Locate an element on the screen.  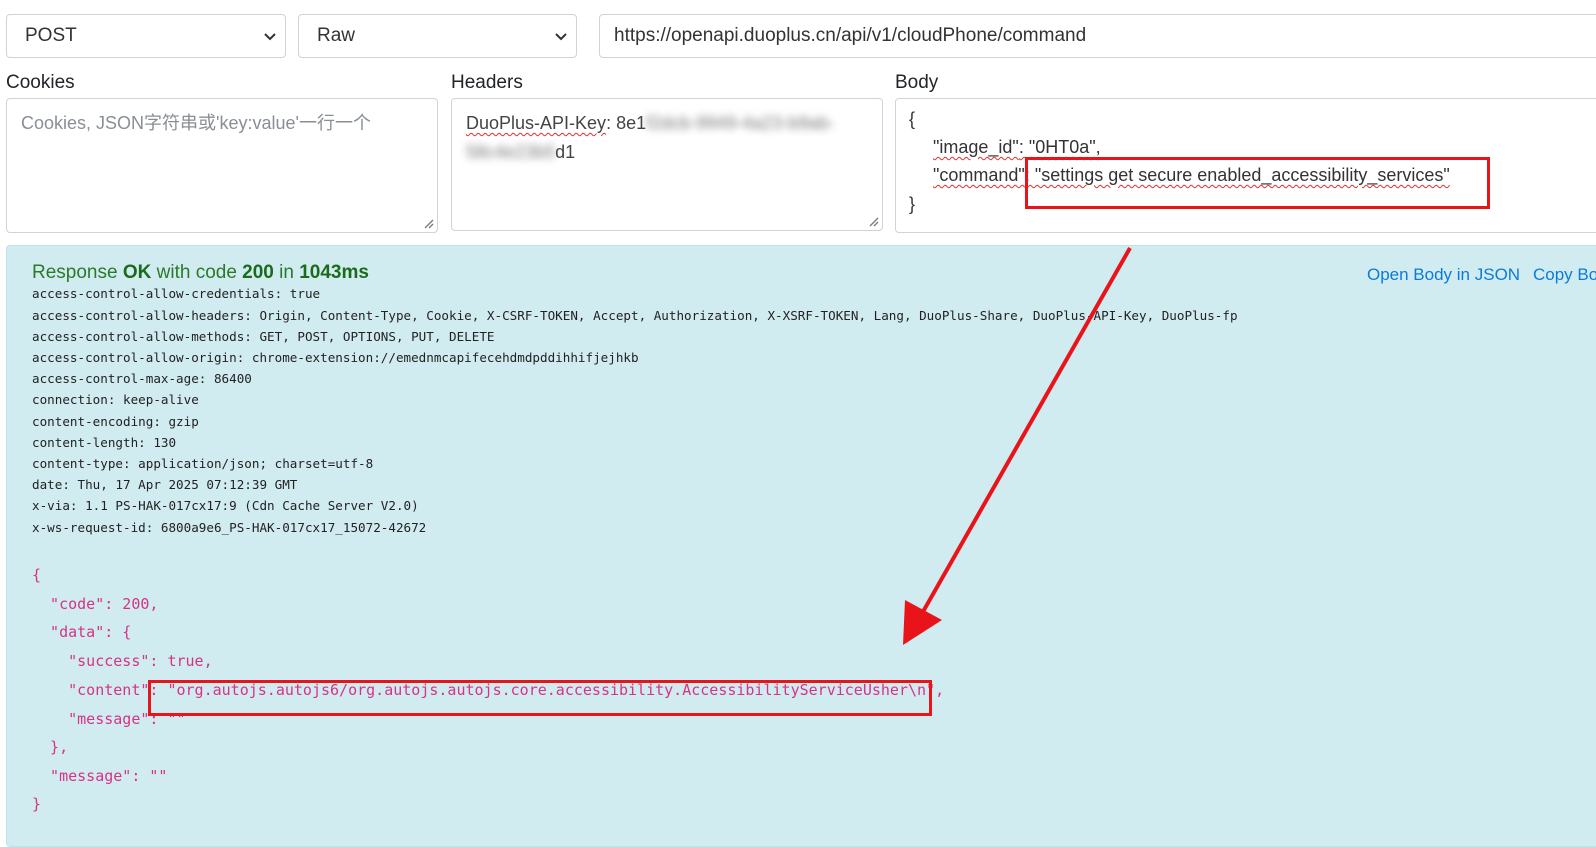
body-type-value: Raw is located at coordinates (336, 35).